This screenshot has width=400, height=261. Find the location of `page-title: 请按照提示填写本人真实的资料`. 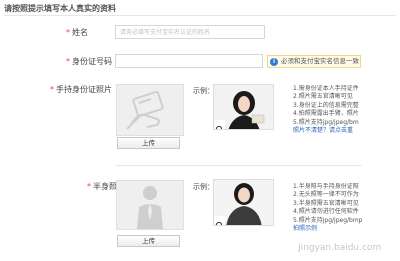

page-title: 请按照提示填写本人真实的资料 is located at coordinates (60, 8).